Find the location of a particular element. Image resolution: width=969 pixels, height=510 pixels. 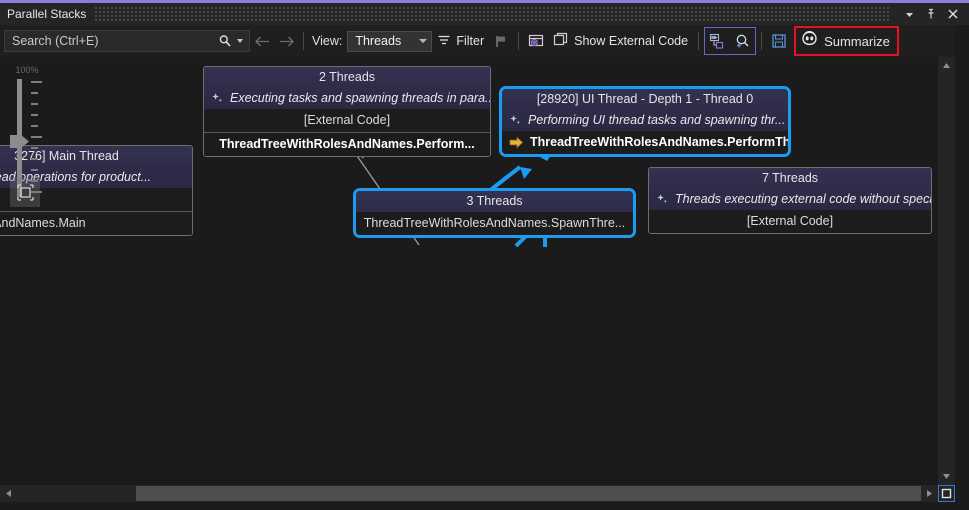

fit-to-window-button is located at coordinates (946, 493).